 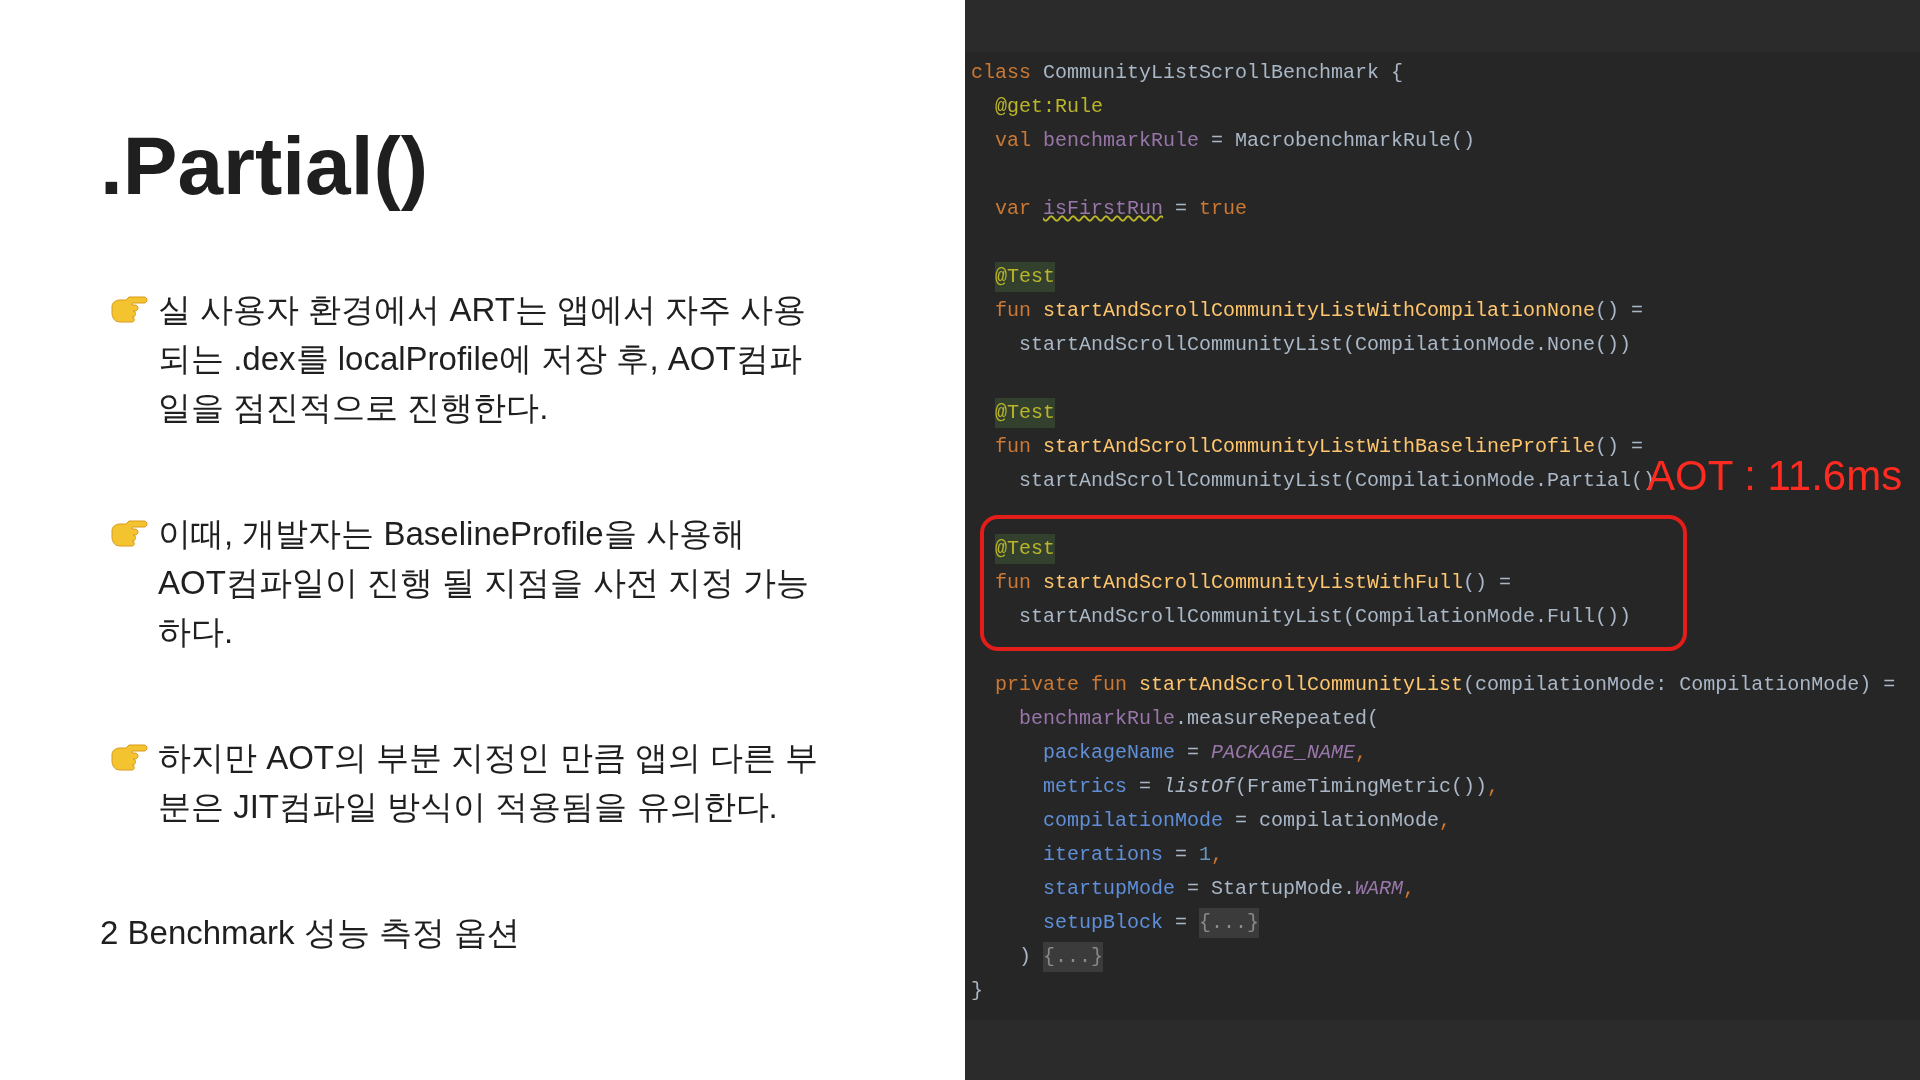 What do you see at coordinates (1223, 73) in the screenshot?
I see `code-text: CommunityListScrollBenchmark {` at bounding box center [1223, 73].